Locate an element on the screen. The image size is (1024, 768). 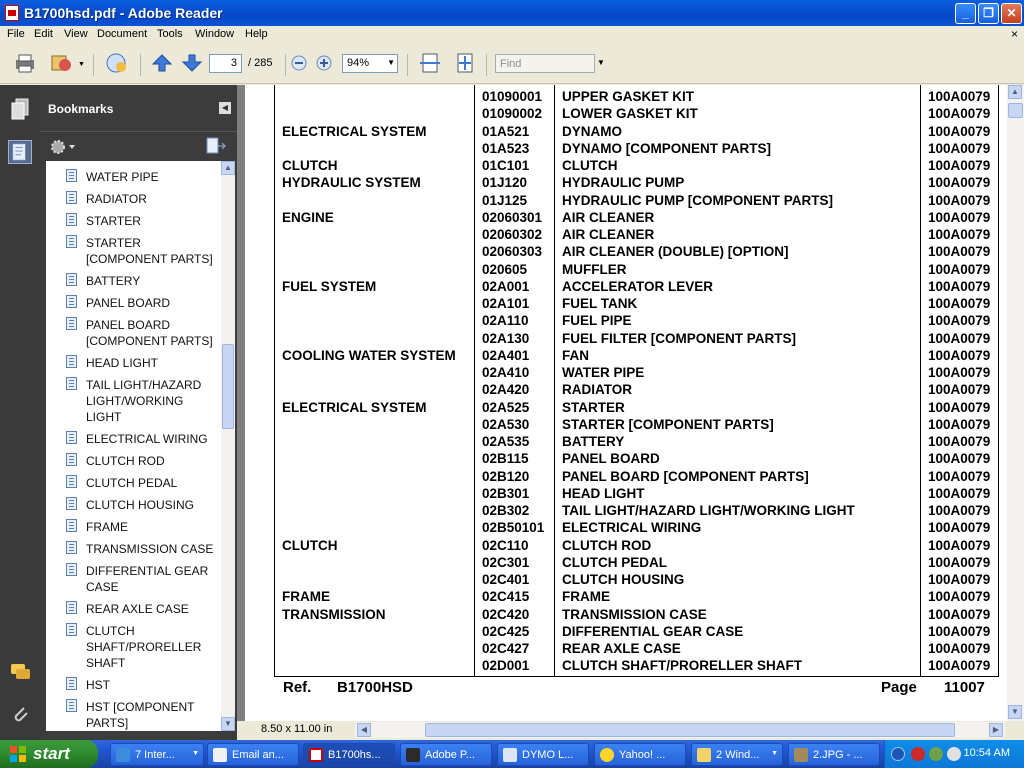
taskbar-item-internet-explorer: 7 Inter... ▼ is located at coordinates (157, 754).